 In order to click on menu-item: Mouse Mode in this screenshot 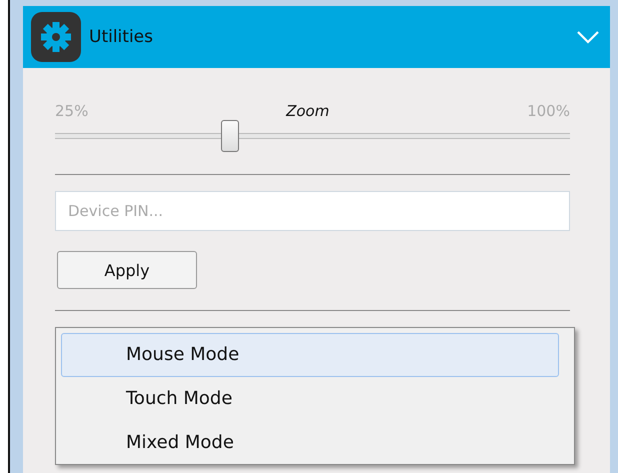, I will do `click(310, 355)`.